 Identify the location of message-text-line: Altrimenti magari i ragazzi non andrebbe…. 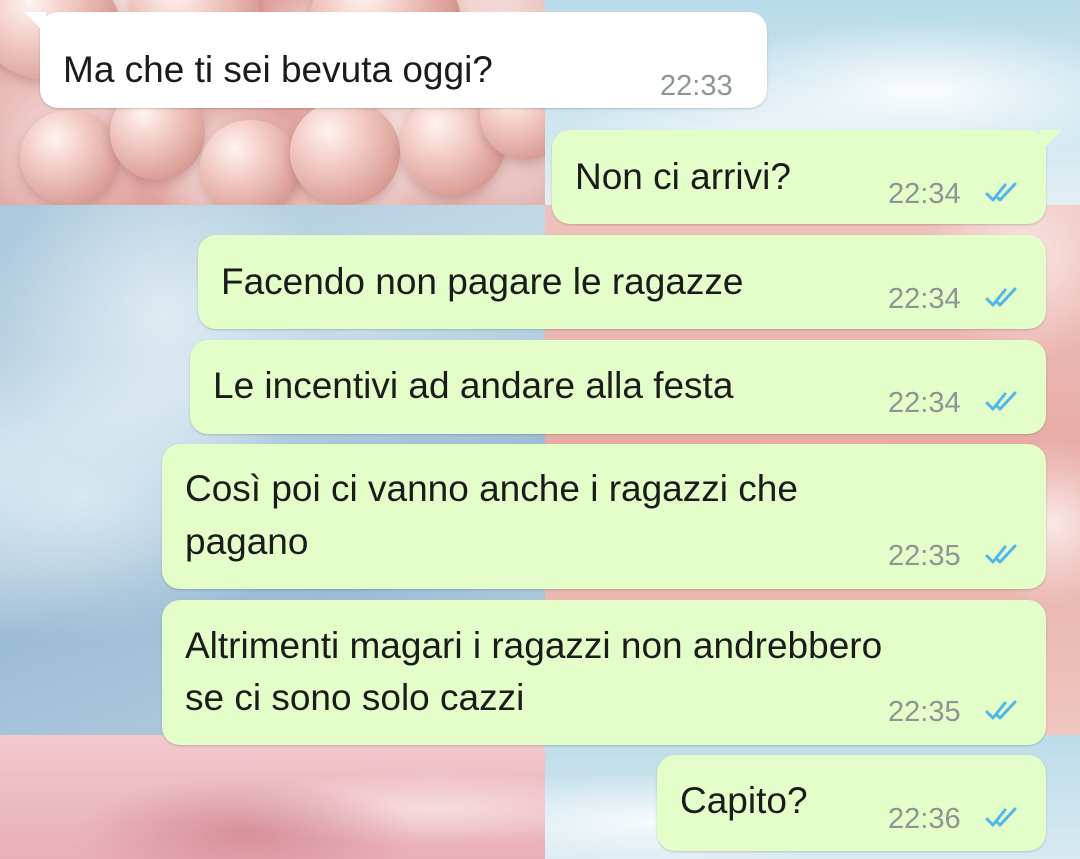
(534, 645).